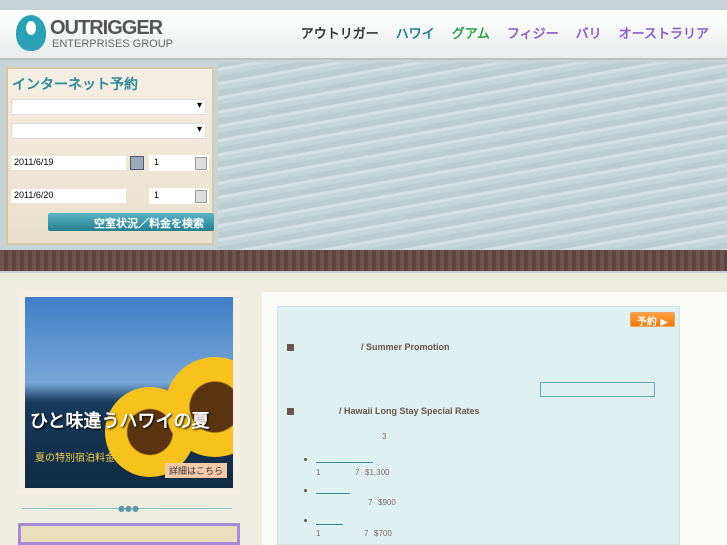 This screenshot has height=545, width=727. I want to click on logo-icon, so click(31, 33).